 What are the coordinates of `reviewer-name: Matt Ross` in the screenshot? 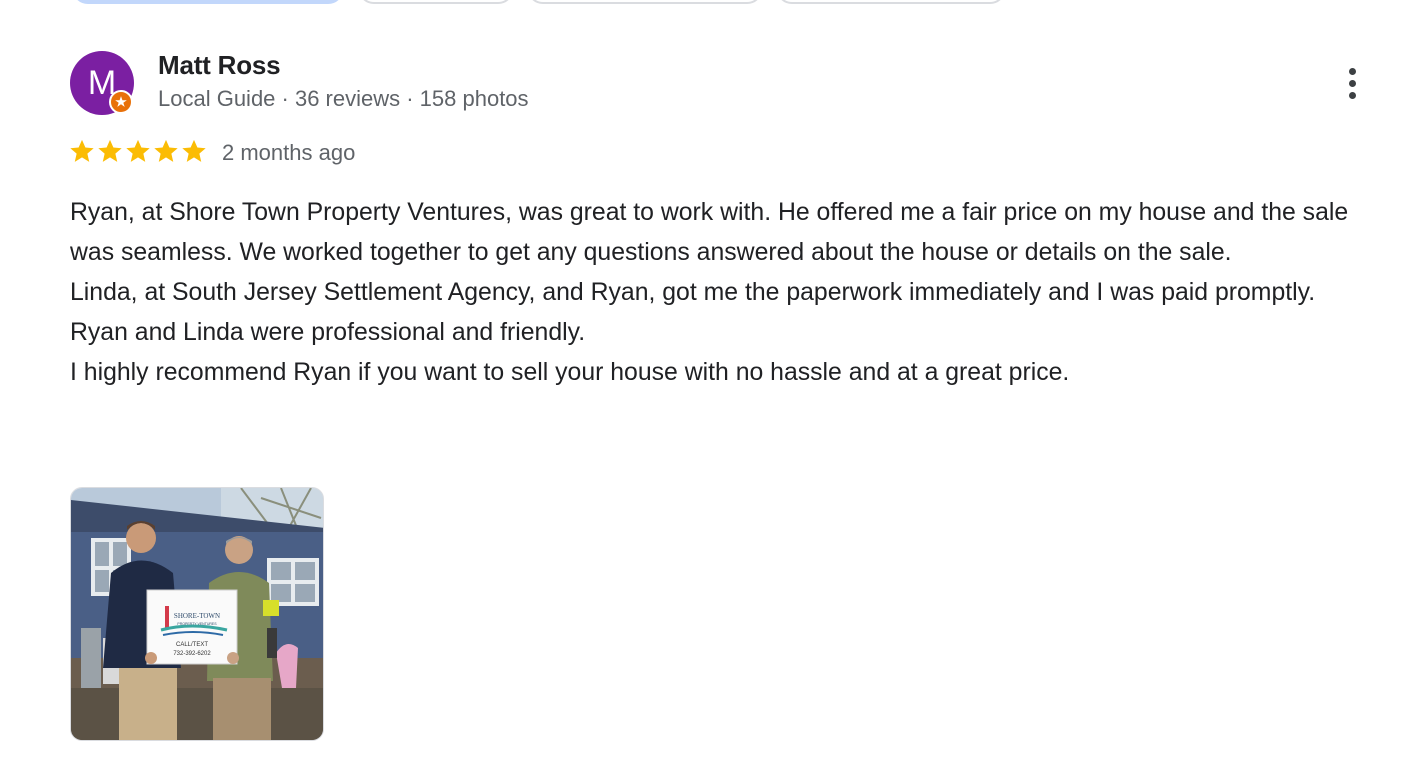 It's located at (219, 65).